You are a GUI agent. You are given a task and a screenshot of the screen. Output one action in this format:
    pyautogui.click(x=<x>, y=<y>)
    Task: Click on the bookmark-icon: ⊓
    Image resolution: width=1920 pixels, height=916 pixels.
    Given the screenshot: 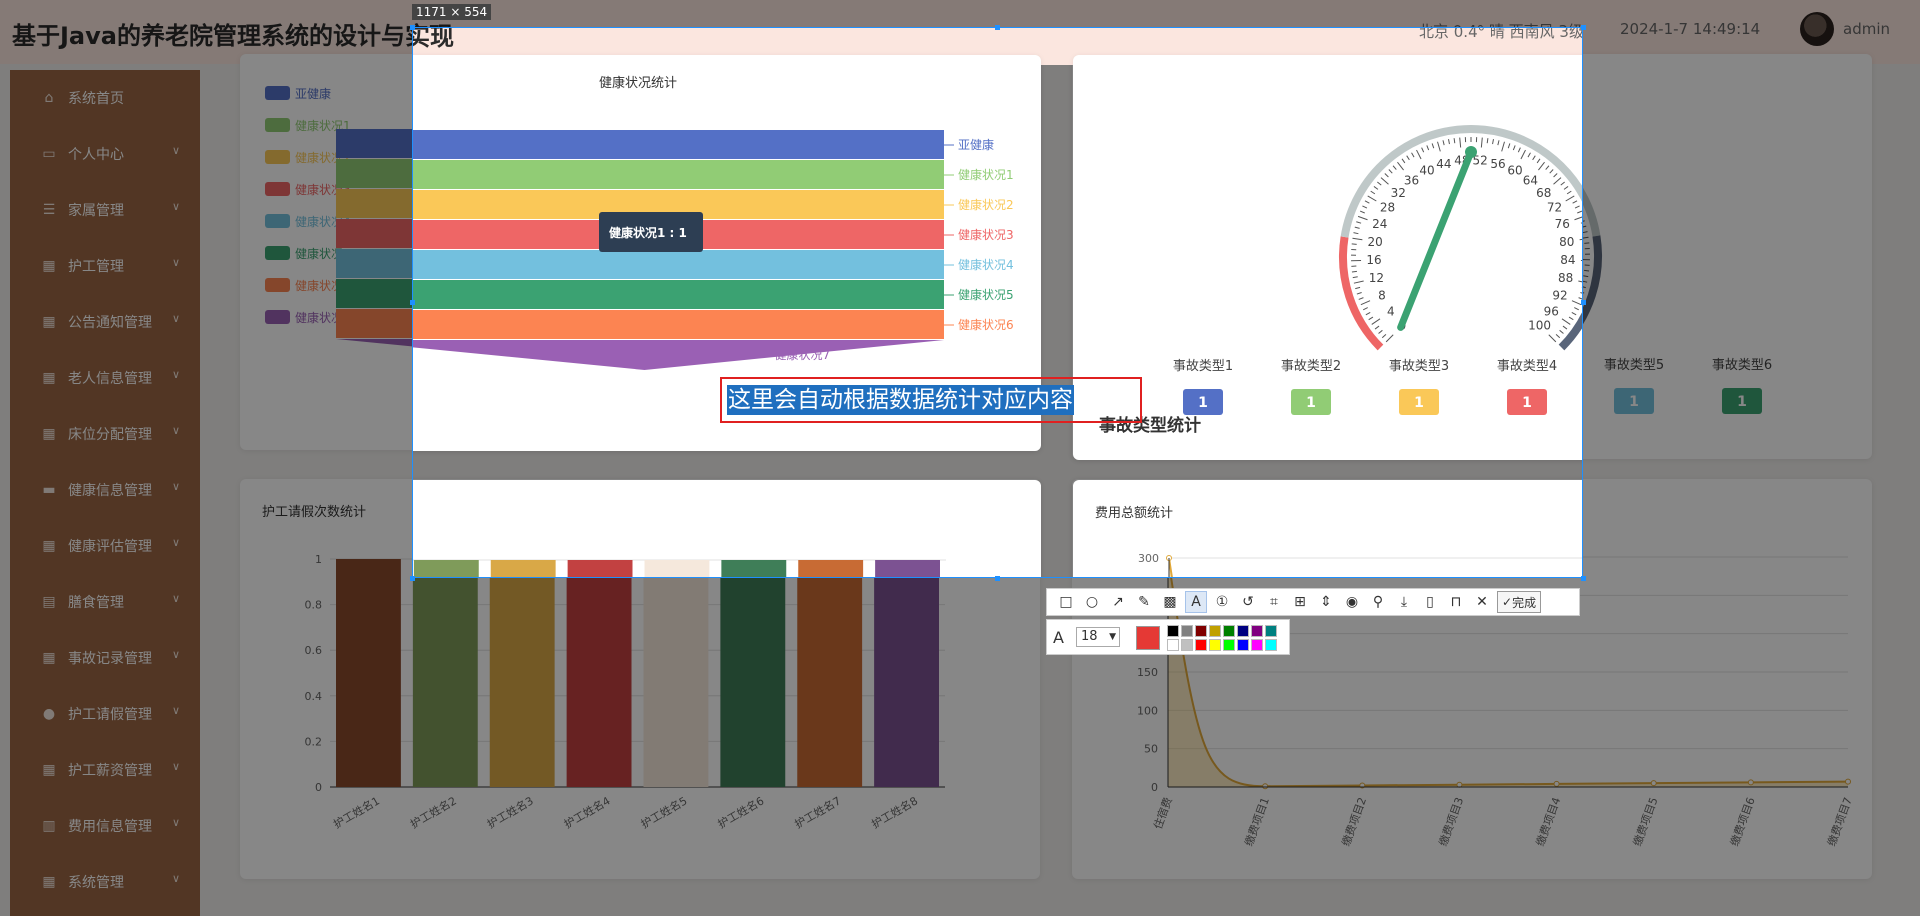 What is the action you would take?
    pyautogui.click(x=1456, y=602)
    